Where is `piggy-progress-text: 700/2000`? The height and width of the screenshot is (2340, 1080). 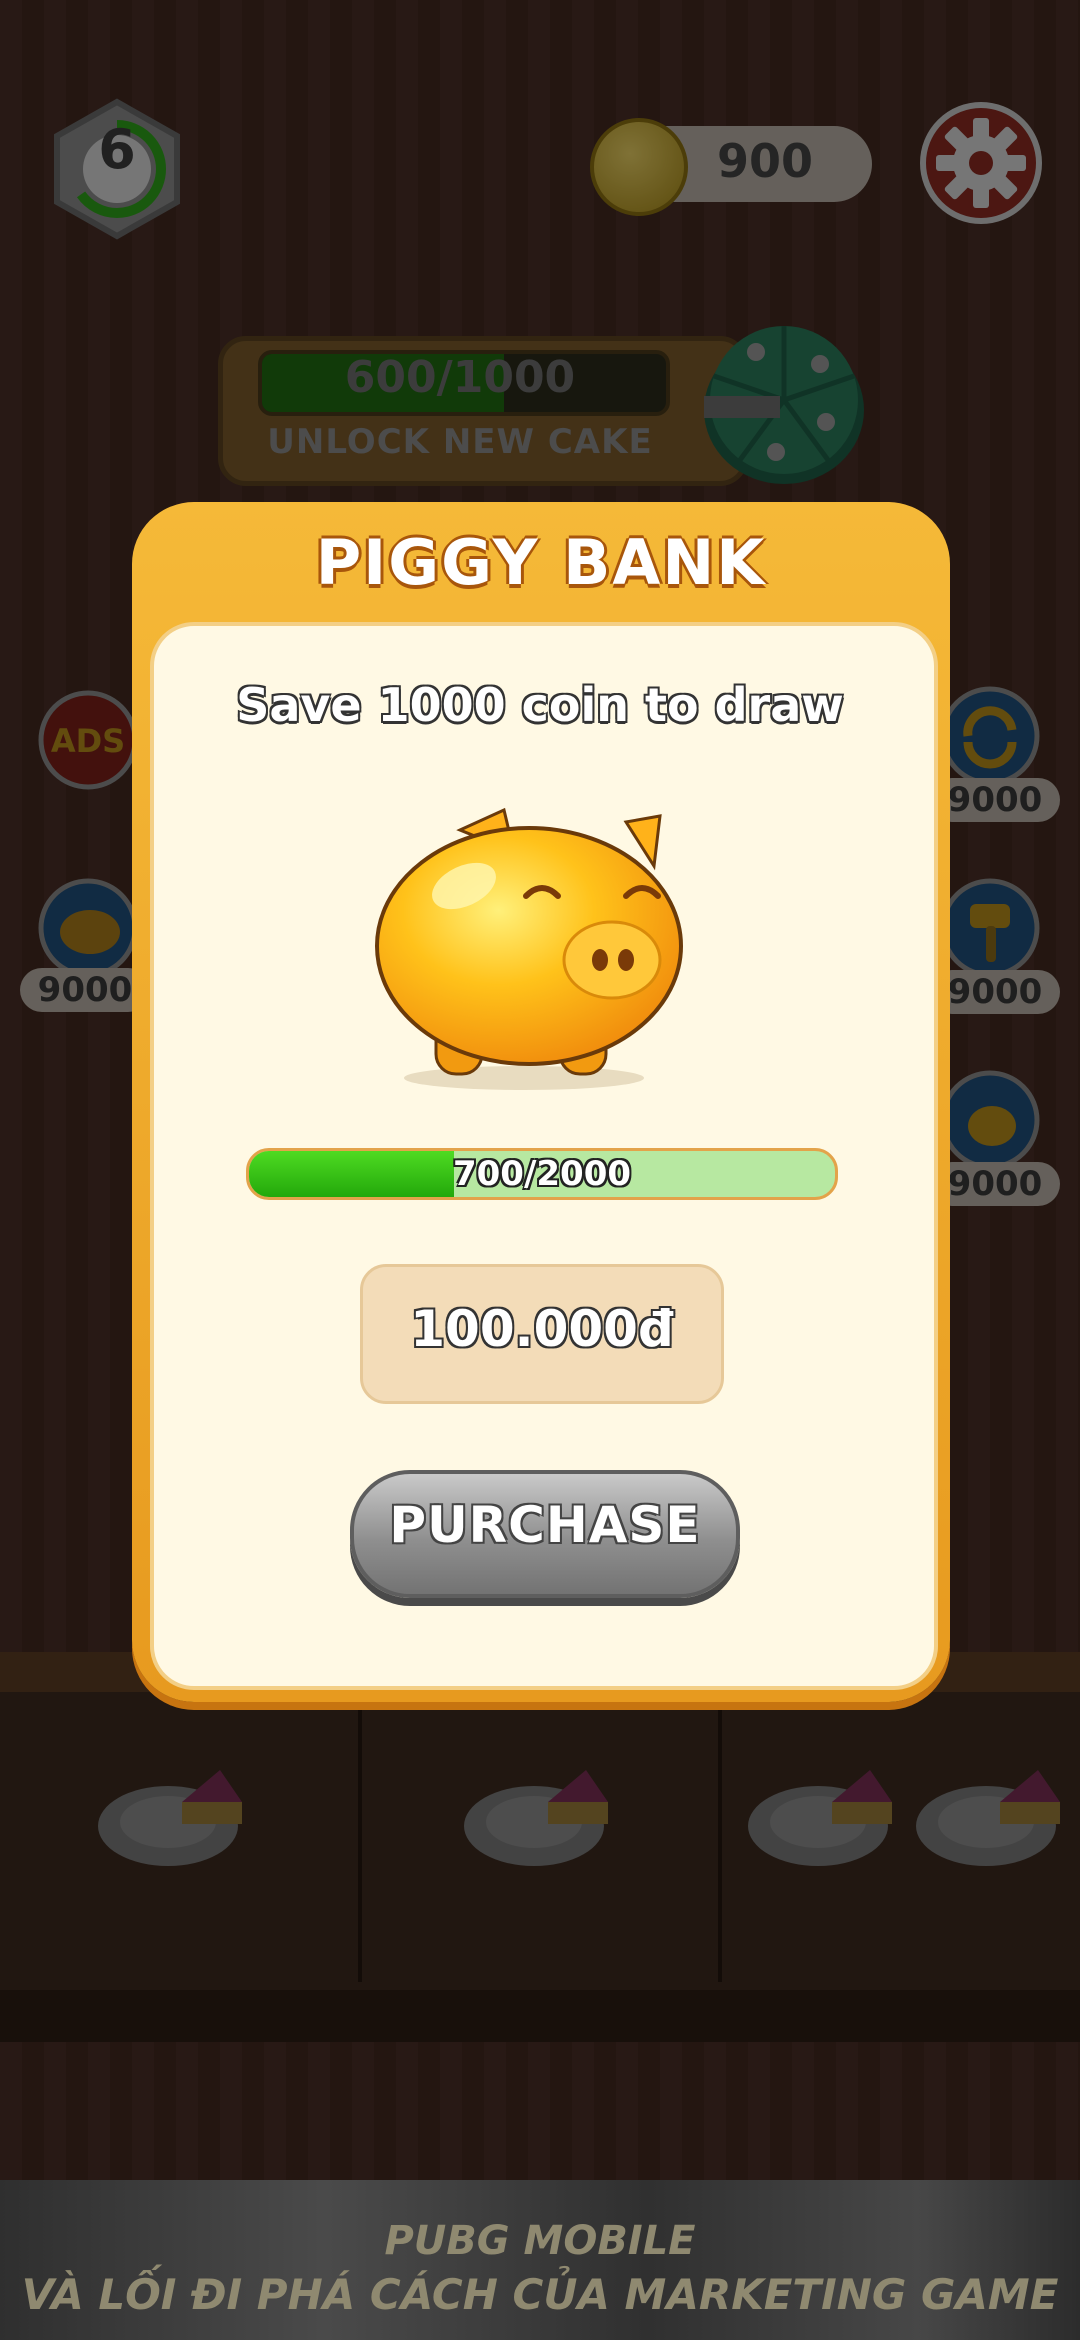
piggy-progress-text: 700/2000 is located at coordinates (542, 1174).